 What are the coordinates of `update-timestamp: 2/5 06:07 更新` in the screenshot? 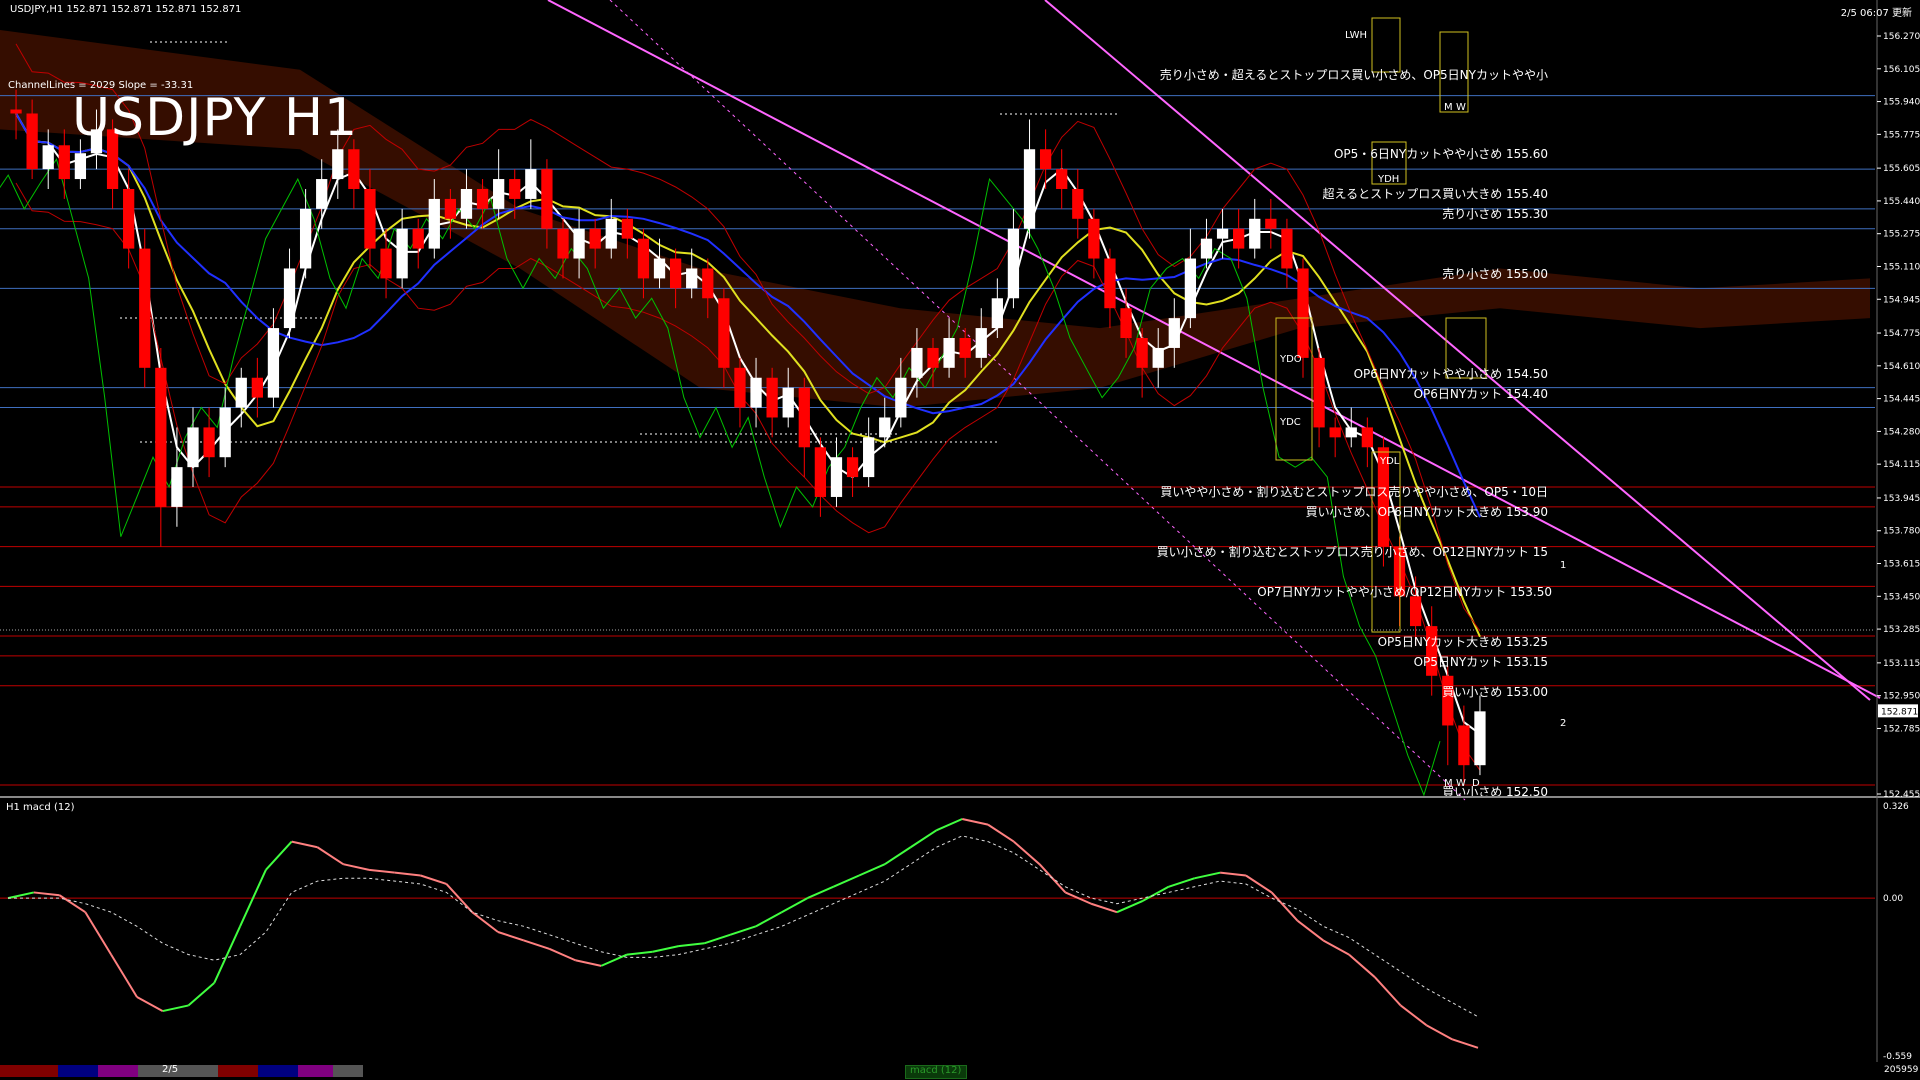 It's located at (1876, 13).